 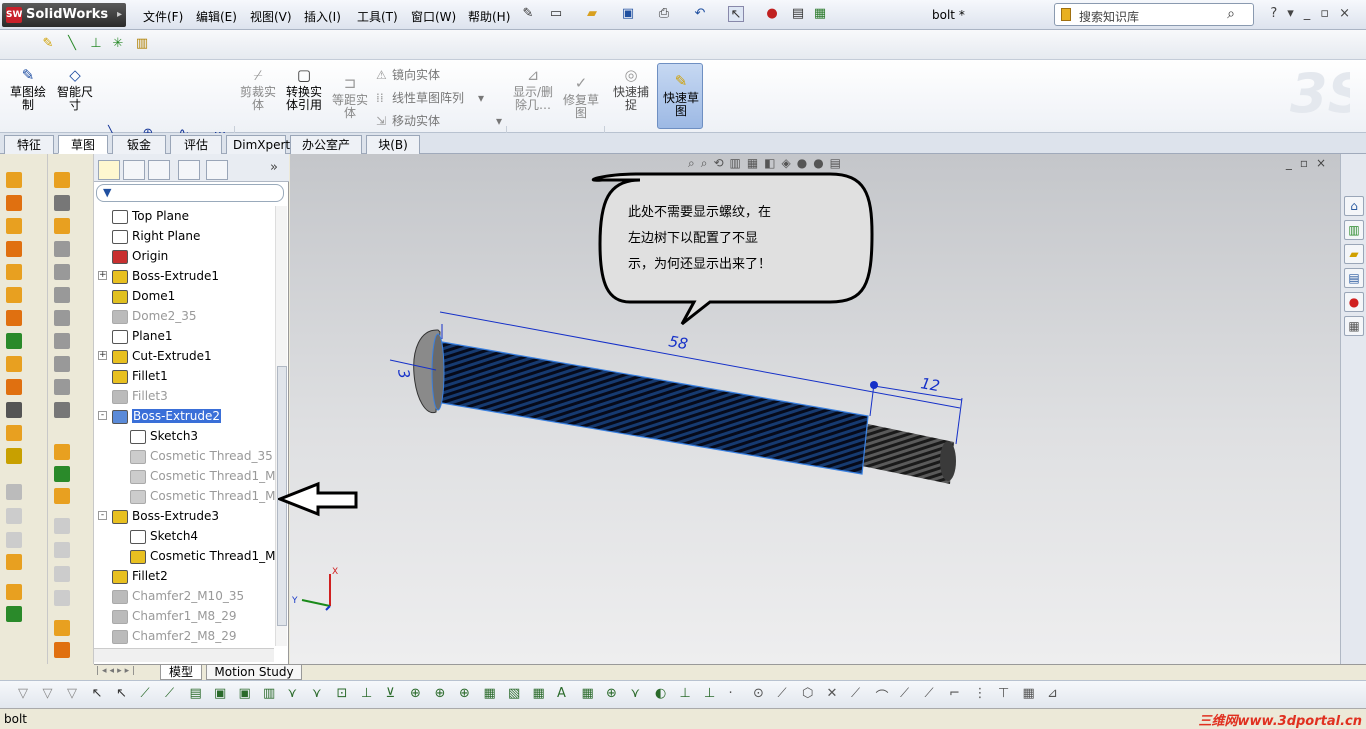 What do you see at coordinates (72, 44) in the screenshot?
I see `line-tool-icon: ╲` at bounding box center [72, 44].